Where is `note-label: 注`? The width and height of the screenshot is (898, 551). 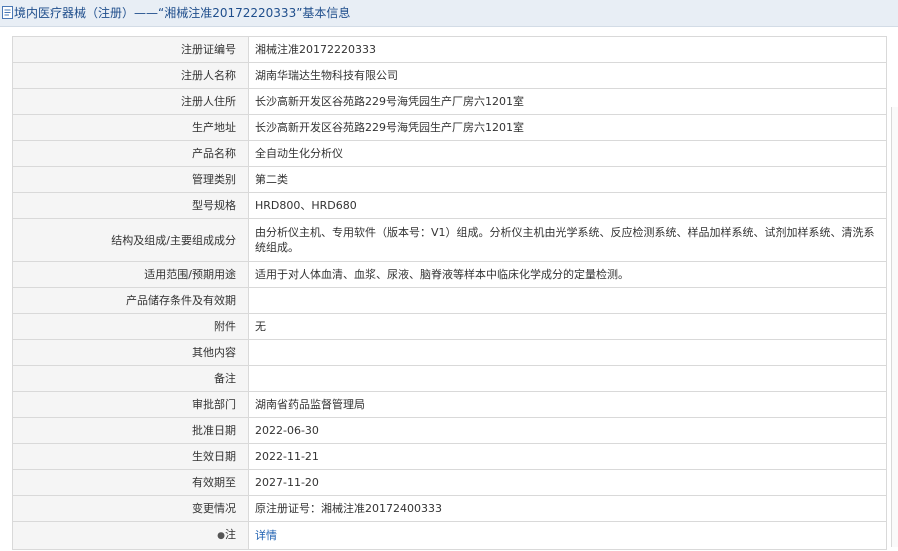
note-label: 注 is located at coordinates (230, 534).